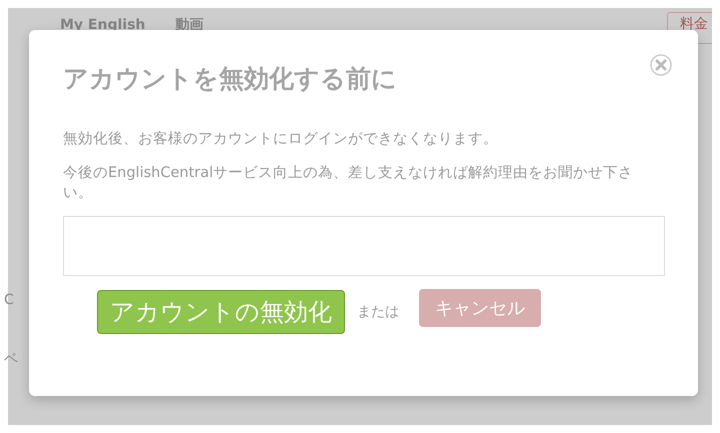 This screenshot has width=720, height=433. Describe the element at coordinates (281, 139) in the screenshot. I see `dialog-text: 無効化後、お客様のアカウントにログインができなくなります。` at that location.